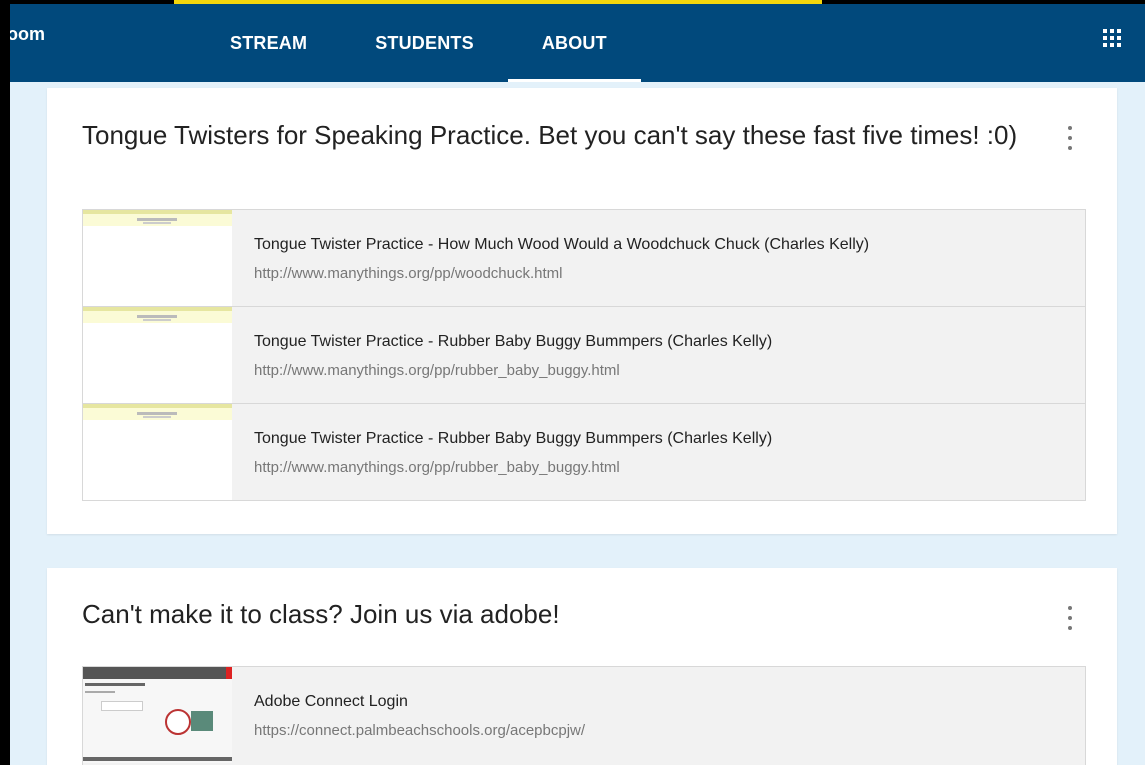 This screenshot has width=1145, height=765. I want to click on tab-about: ABOUT, so click(574, 43).